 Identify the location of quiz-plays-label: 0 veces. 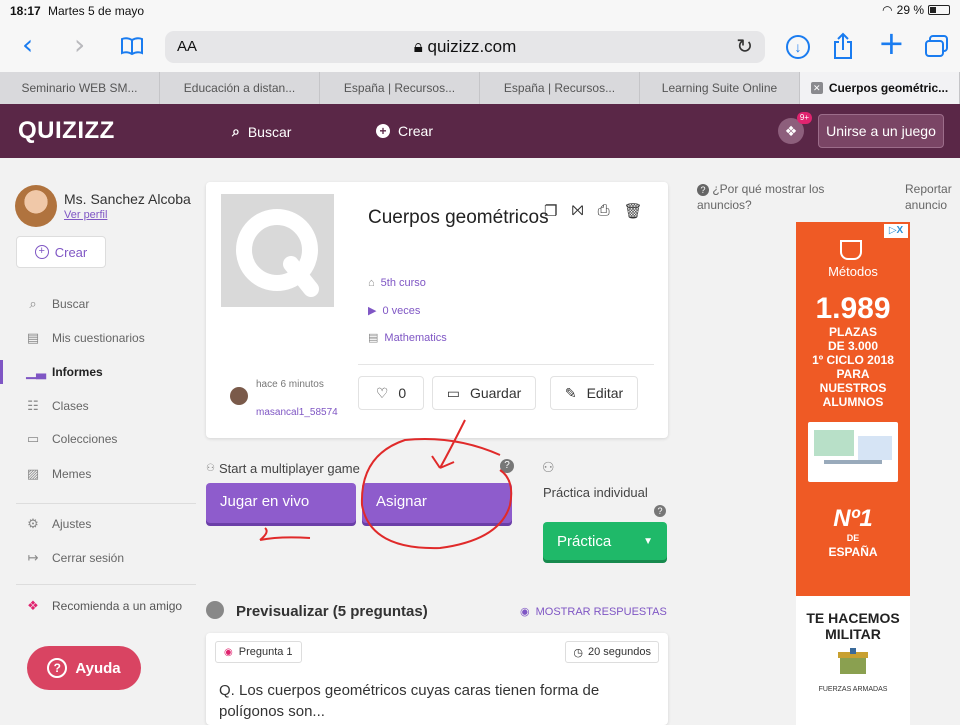
(401, 310).